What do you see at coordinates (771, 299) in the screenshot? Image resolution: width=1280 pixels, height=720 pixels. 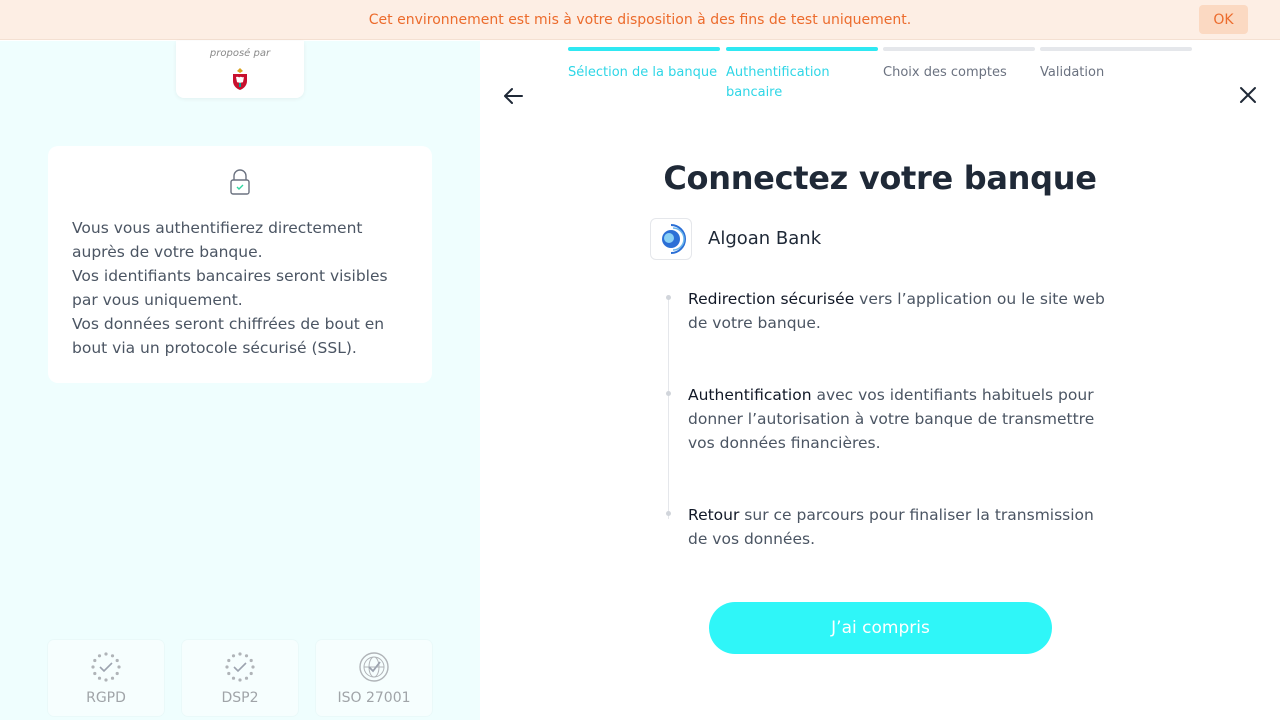 I see `step-title: Redirection sécurisée` at bounding box center [771, 299].